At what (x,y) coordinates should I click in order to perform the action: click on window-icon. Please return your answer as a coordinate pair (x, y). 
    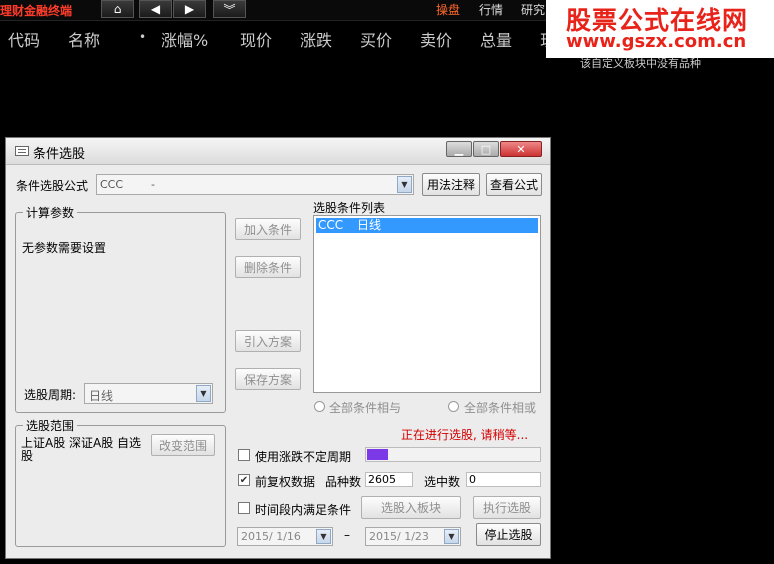
    Looking at the image, I should click on (22, 151).